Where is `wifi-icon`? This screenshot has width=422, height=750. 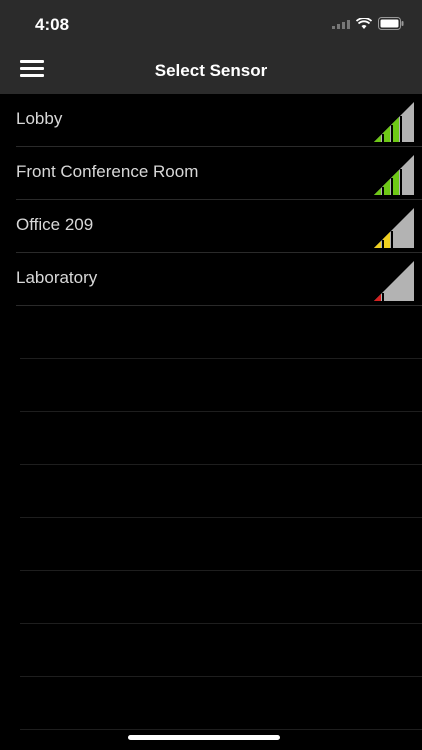
wifi-icon is located at coordinates (364, 23).